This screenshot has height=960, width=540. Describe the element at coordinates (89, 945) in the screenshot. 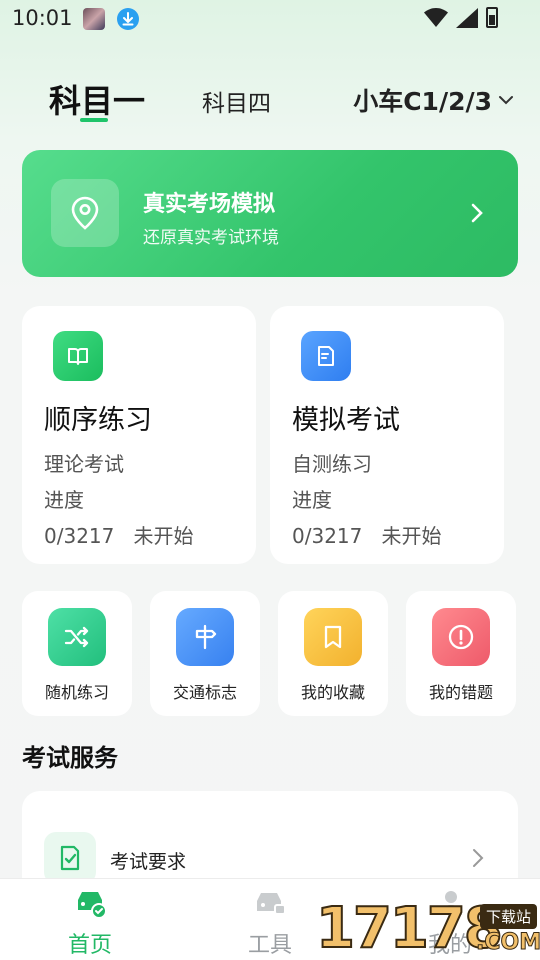

I see `nav-label: 首页` at that location.